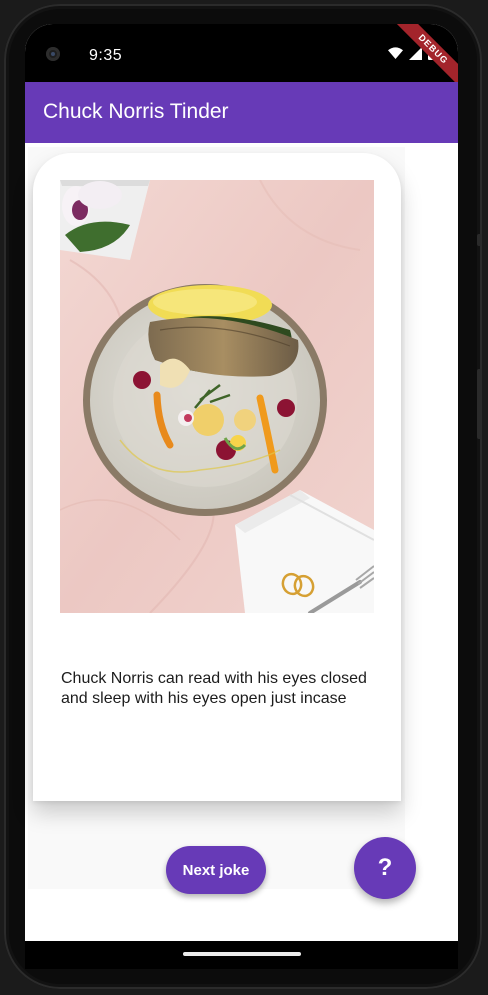 This screenshot has width=488, height=995. I want to click on app-title: Chuck Norris Tinder, so click(136, 111).